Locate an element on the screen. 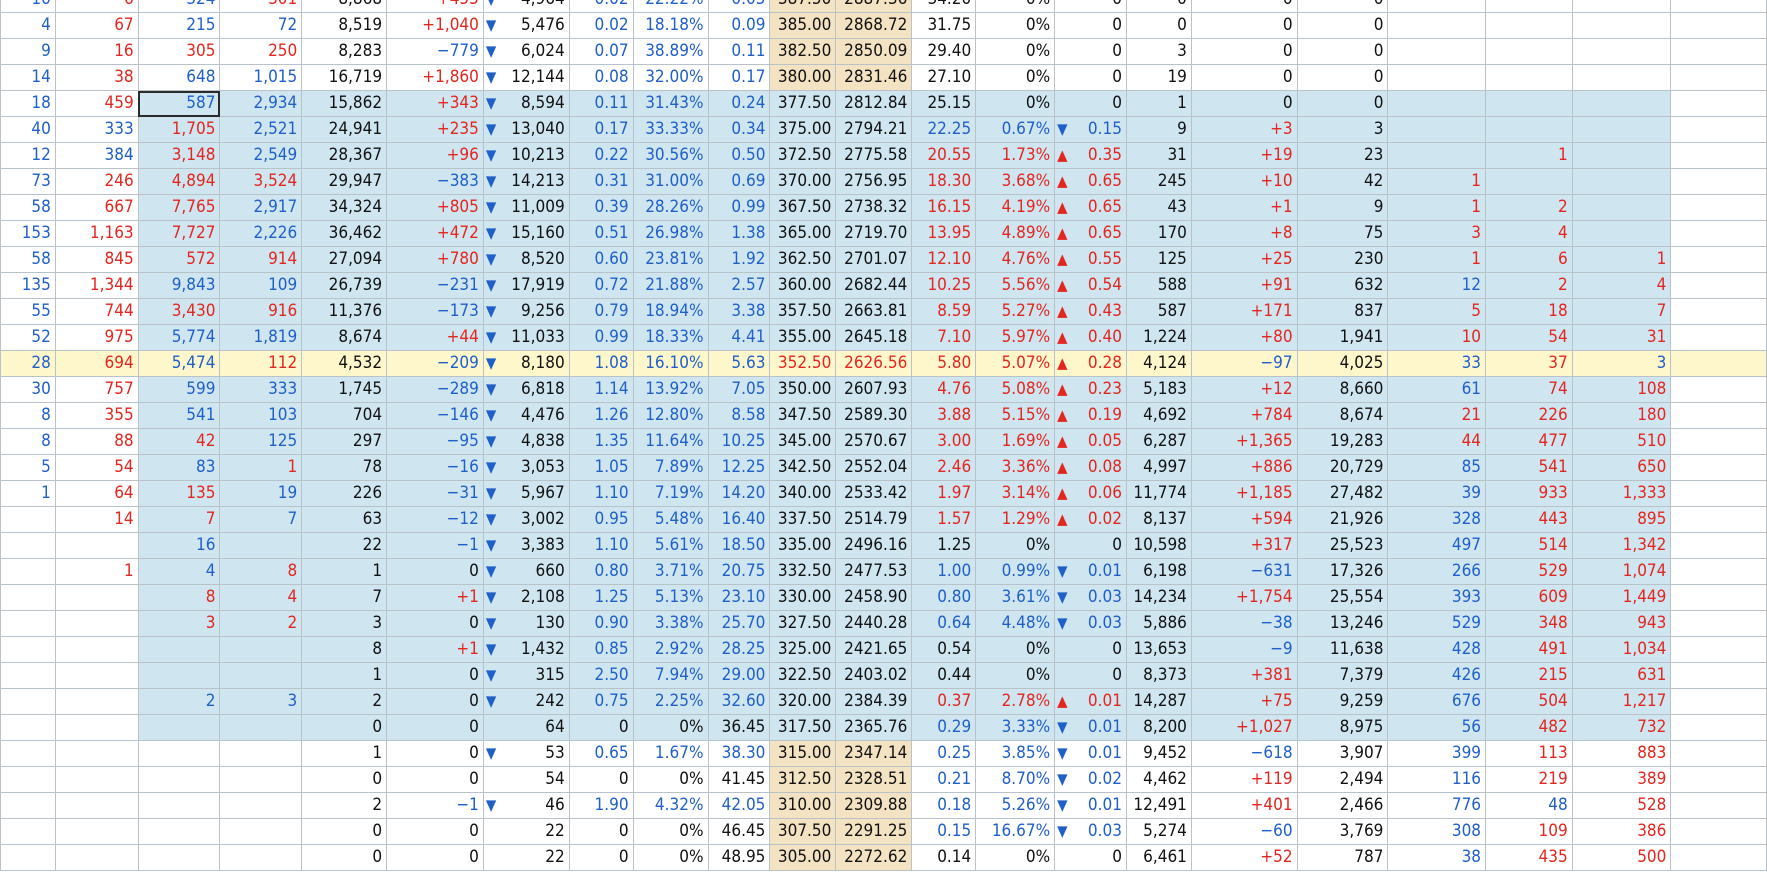 The width and height of the screenshot is (1767, 896). grid-cell: −9 is located at coordinates (1244, 649).